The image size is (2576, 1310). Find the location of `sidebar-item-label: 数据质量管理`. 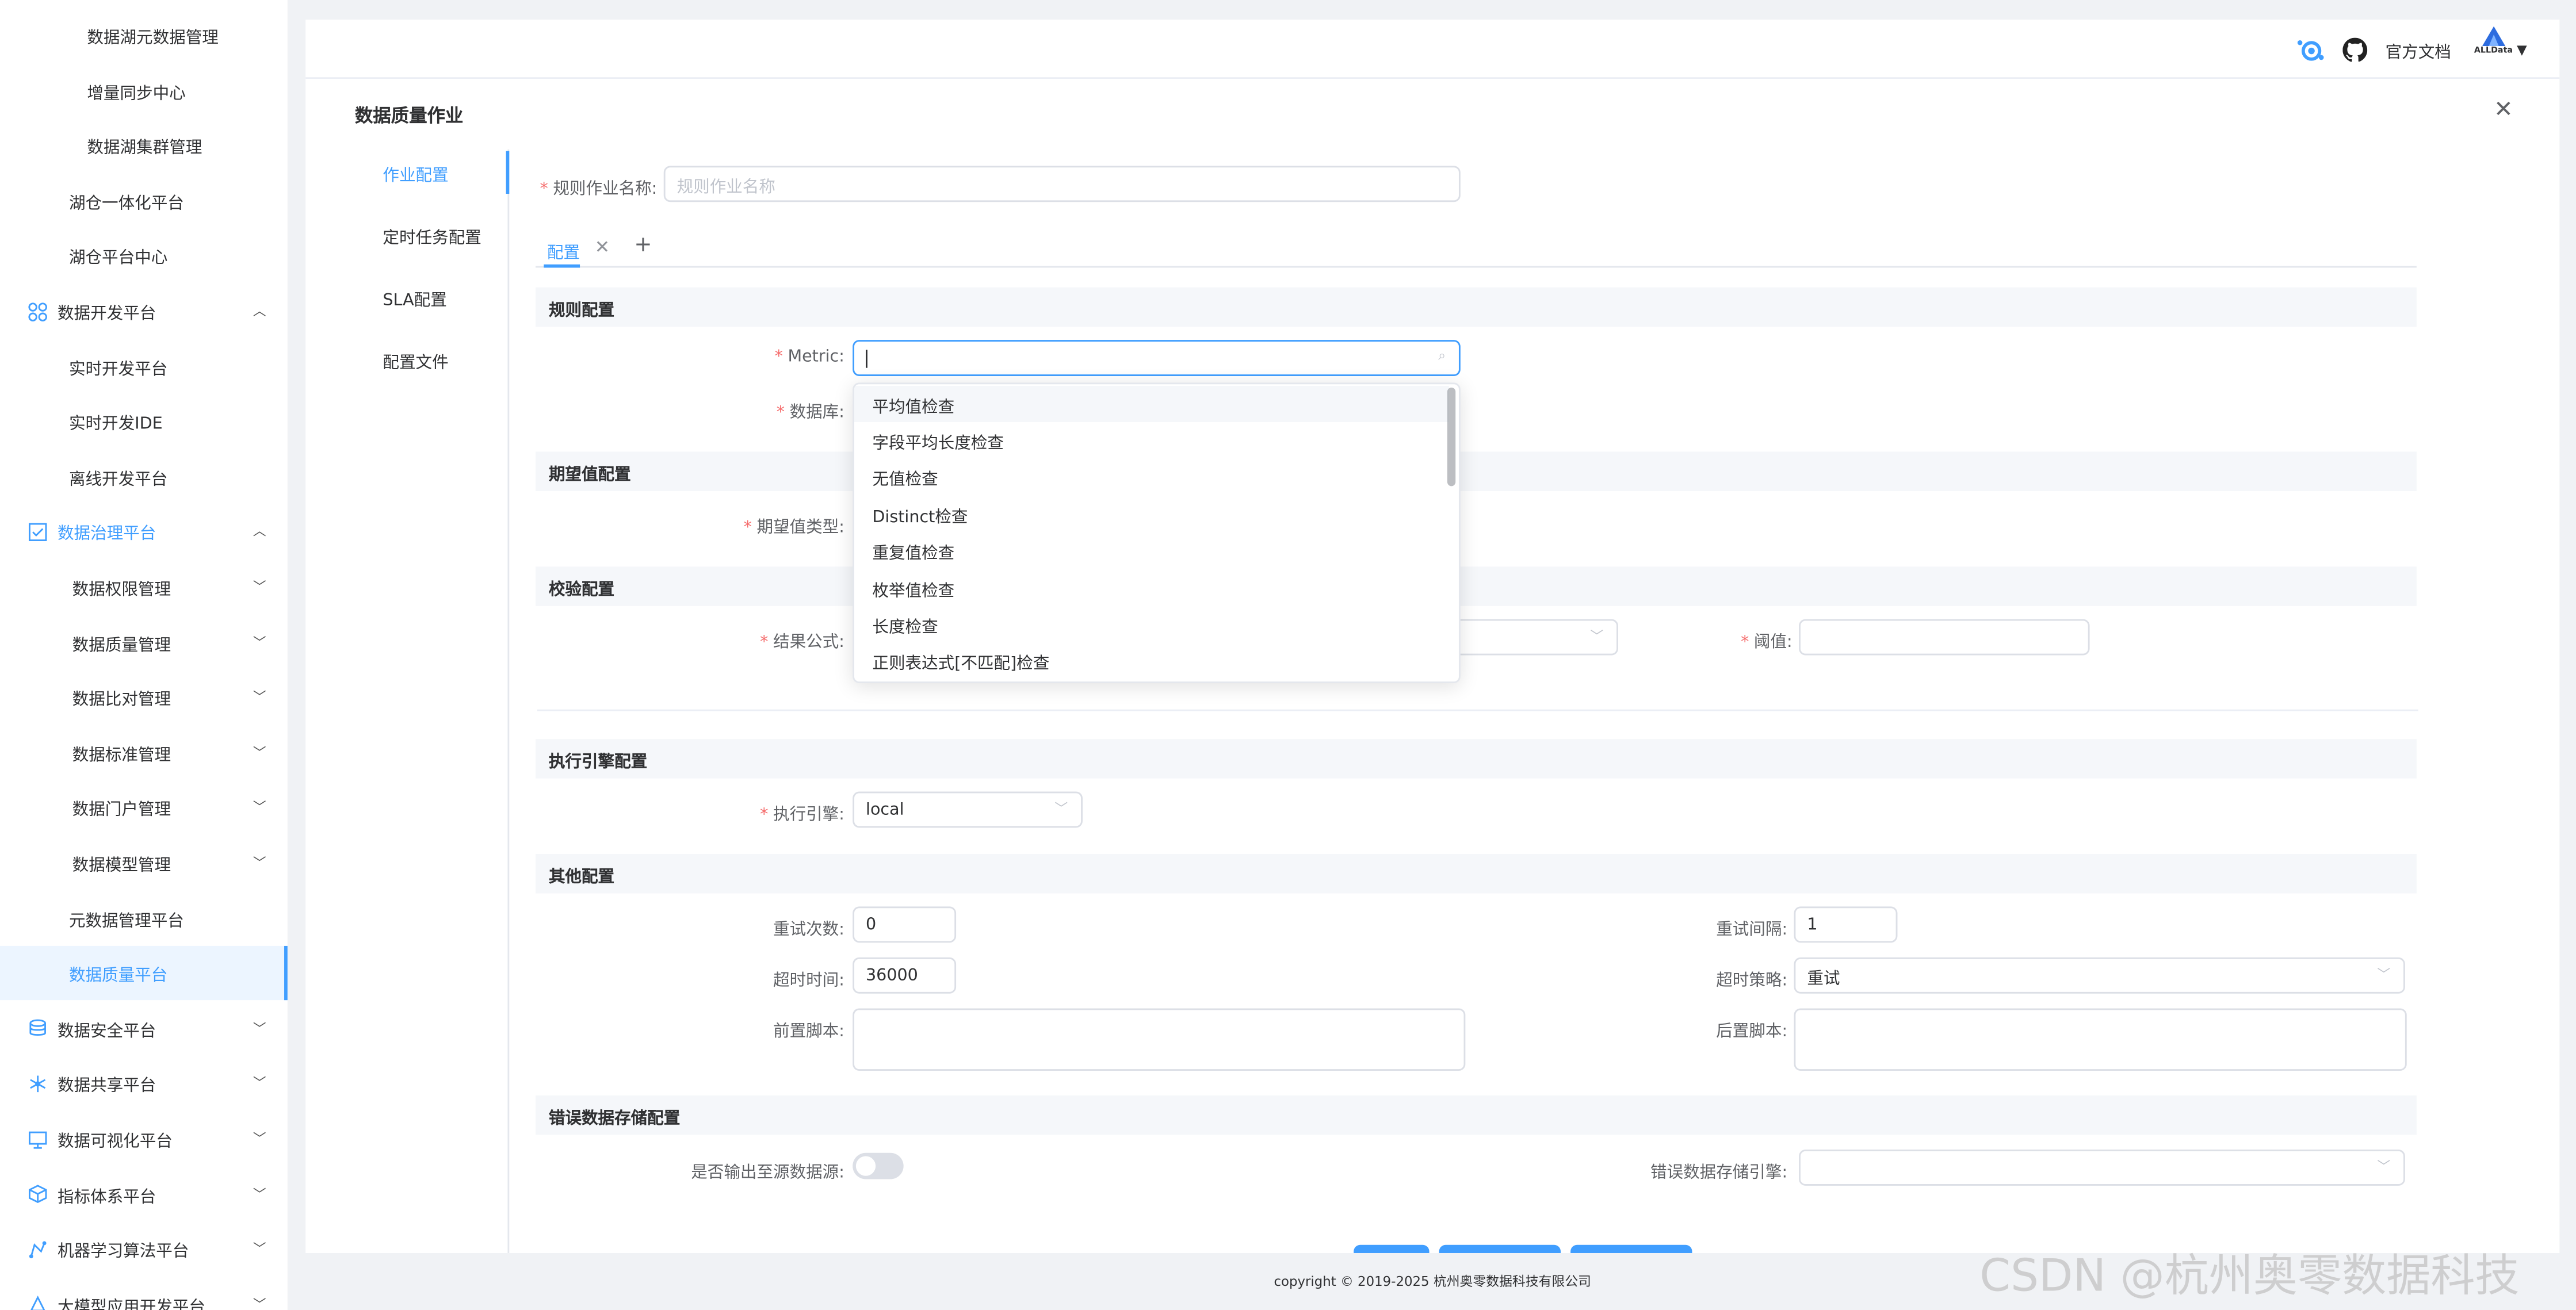

sidebar-item-label: 数据质量管理 is located at coordinates (121, 645).